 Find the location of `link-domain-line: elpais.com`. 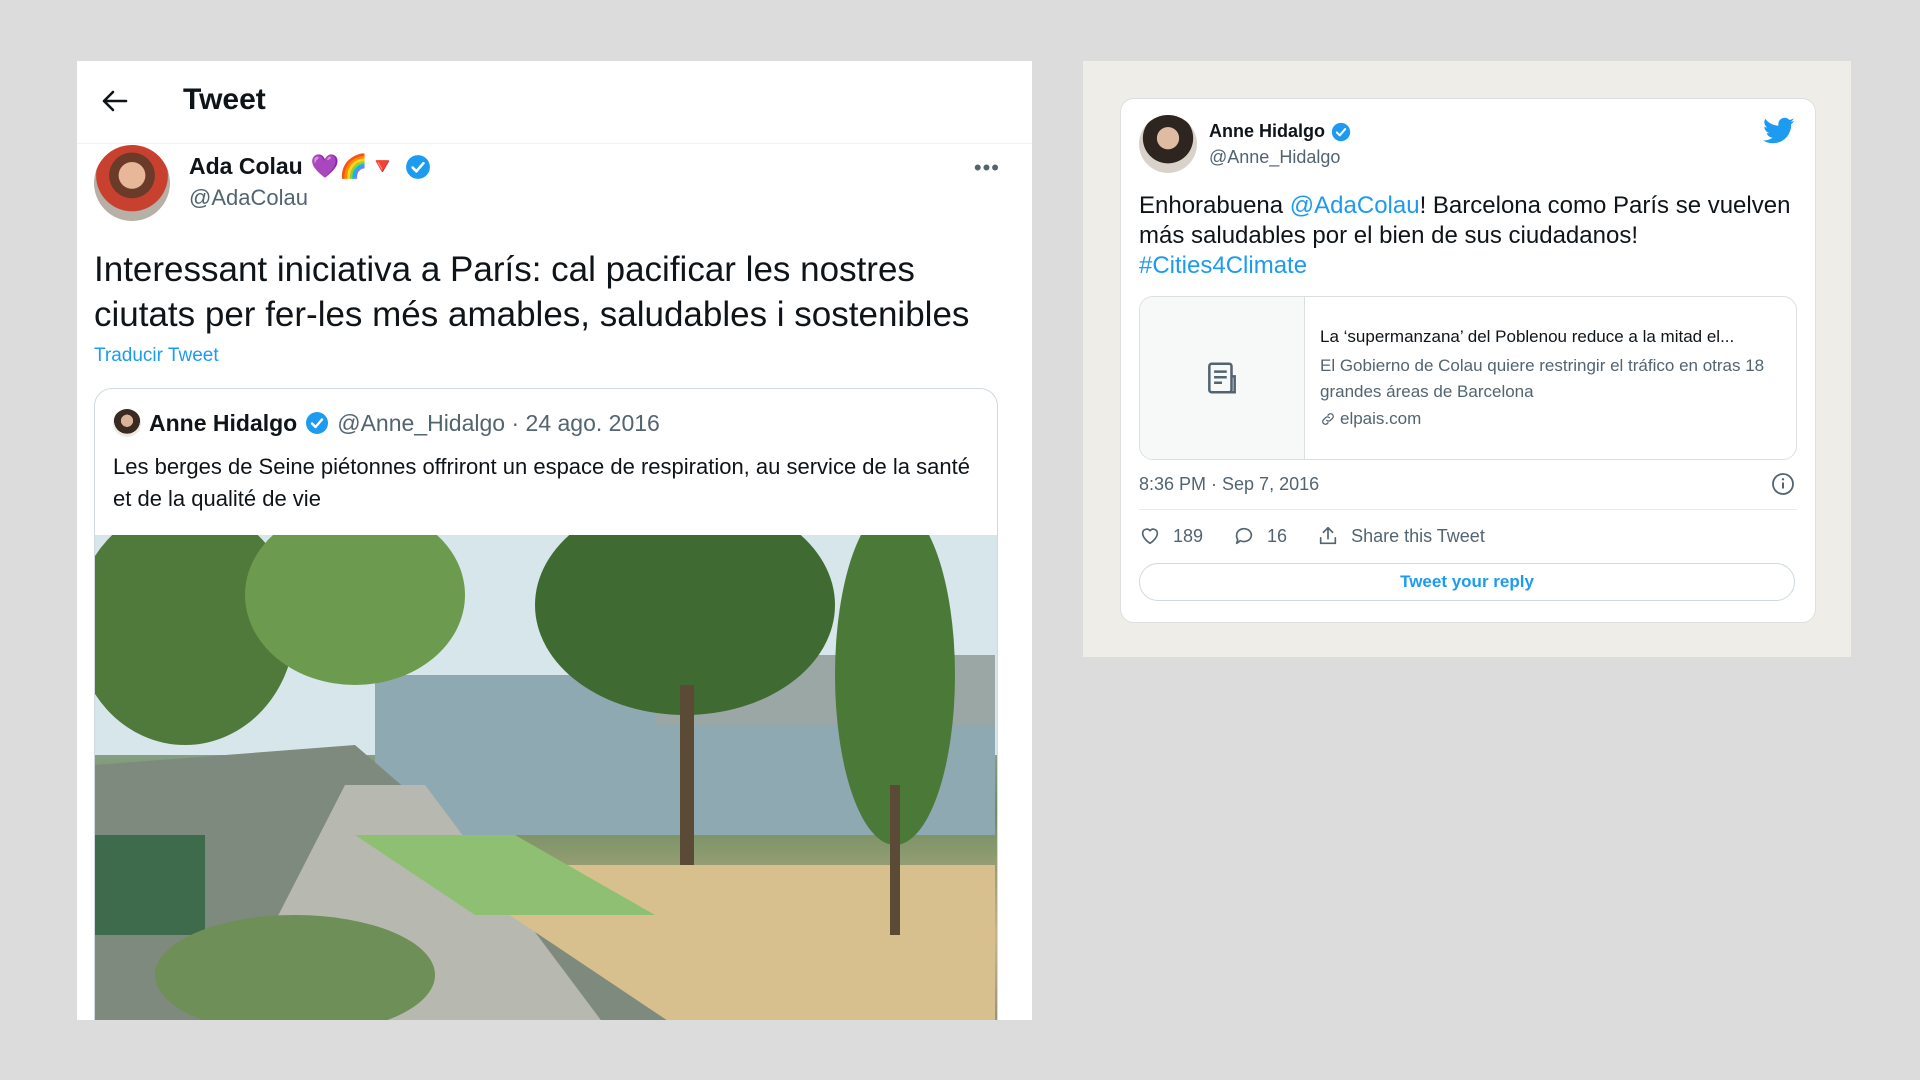

link-domain-line: elpais.com is located at coordinates (1550, 419).